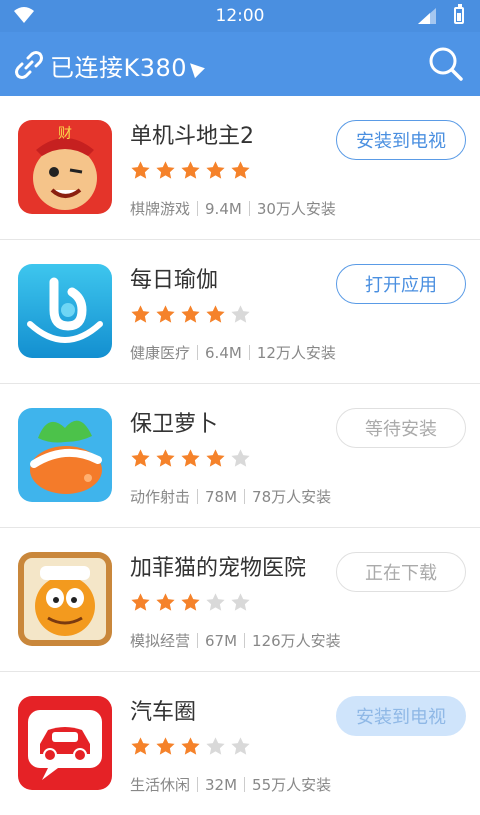 Image resolution: width=480 pixels, height=815 pixels. What do you see at coordinates (65, 599) in the screenshot?
I see `app-icon-garfield` at bounding box center [65, 599].